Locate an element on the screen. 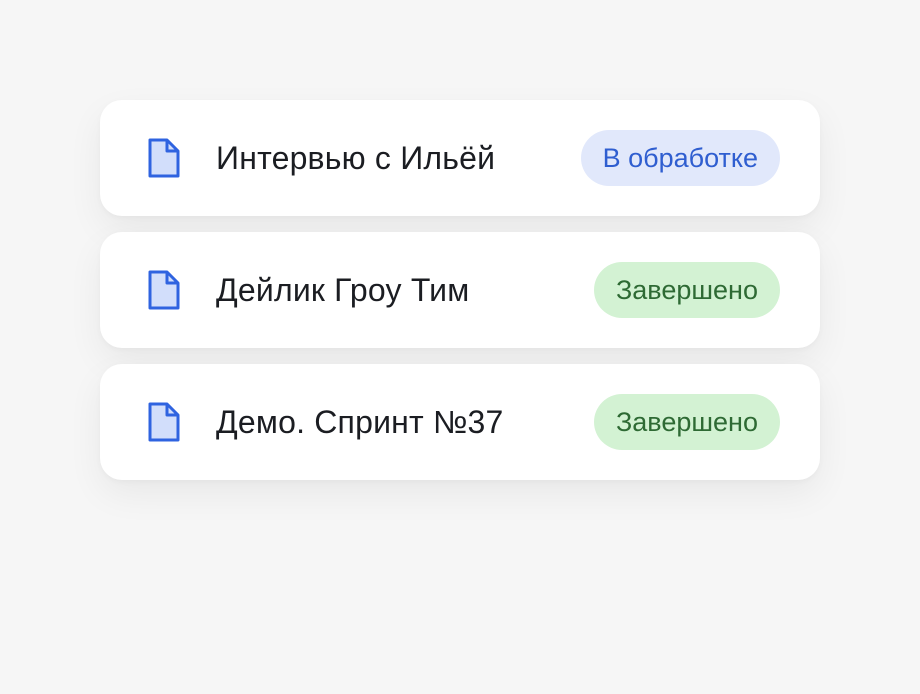  item-title: Дейлик Гроу Тим is located at coordinates (343, 289).